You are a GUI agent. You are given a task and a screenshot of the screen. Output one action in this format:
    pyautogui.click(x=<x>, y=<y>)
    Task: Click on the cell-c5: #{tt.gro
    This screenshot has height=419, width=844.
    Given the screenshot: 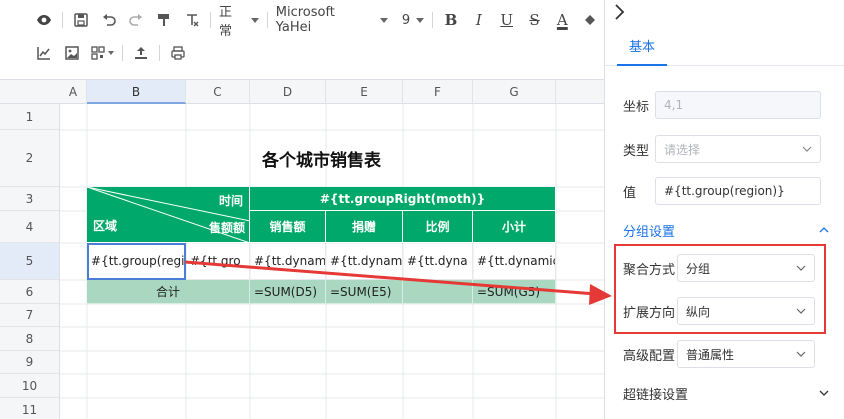 What is the action you would take?
    pyautogui.click(x=218, y=261)
    